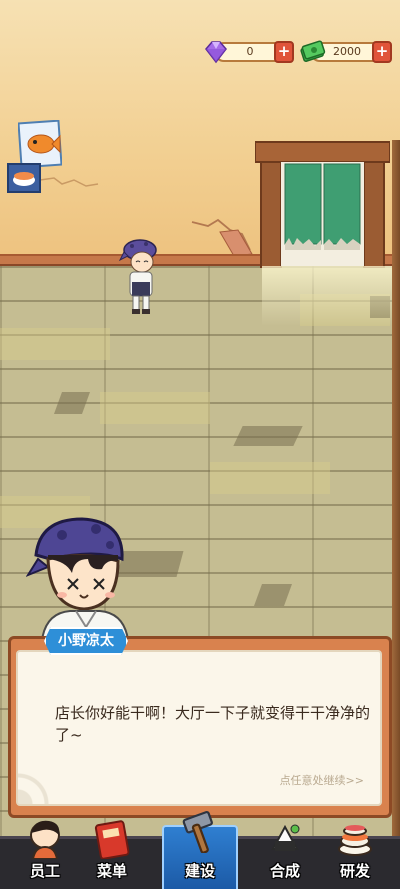 Image resolution: width=400 pixels, height=889 pixels. What do you see at coordinates (285, 837) in the screenshot?
I see `merge-sushi-icon` at bounding box center [285, 837].